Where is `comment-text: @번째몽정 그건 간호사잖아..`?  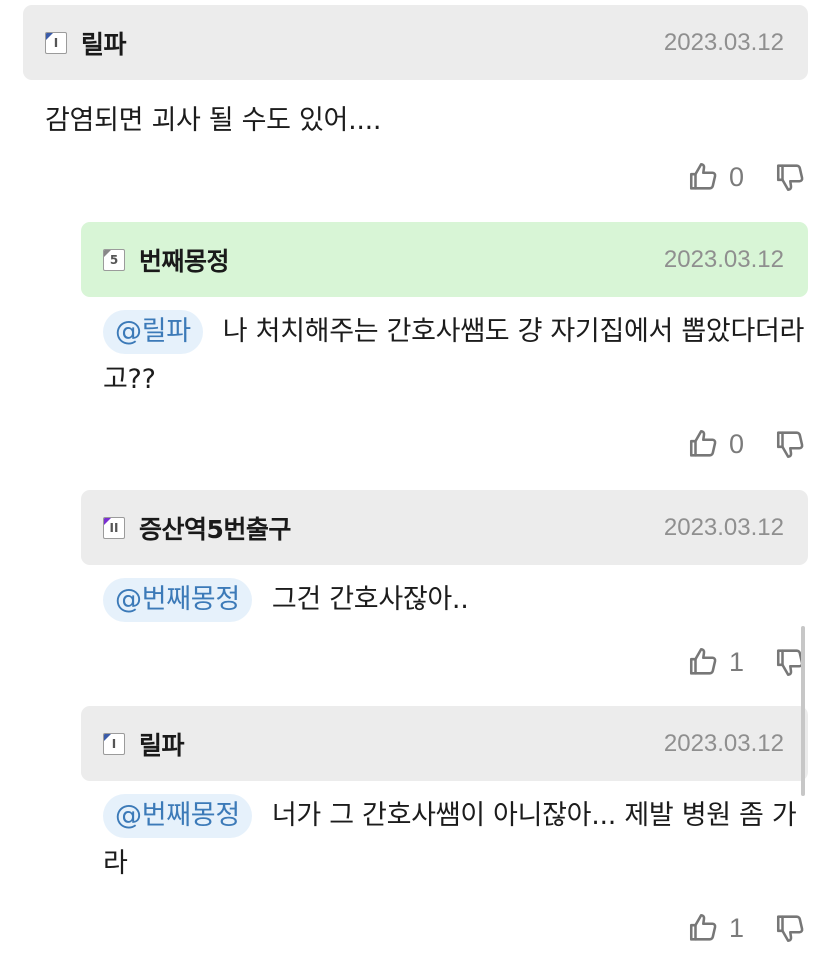
comment-text: @번째몽정 그건 간호사잖아.. is located at coordinates (455, 600).